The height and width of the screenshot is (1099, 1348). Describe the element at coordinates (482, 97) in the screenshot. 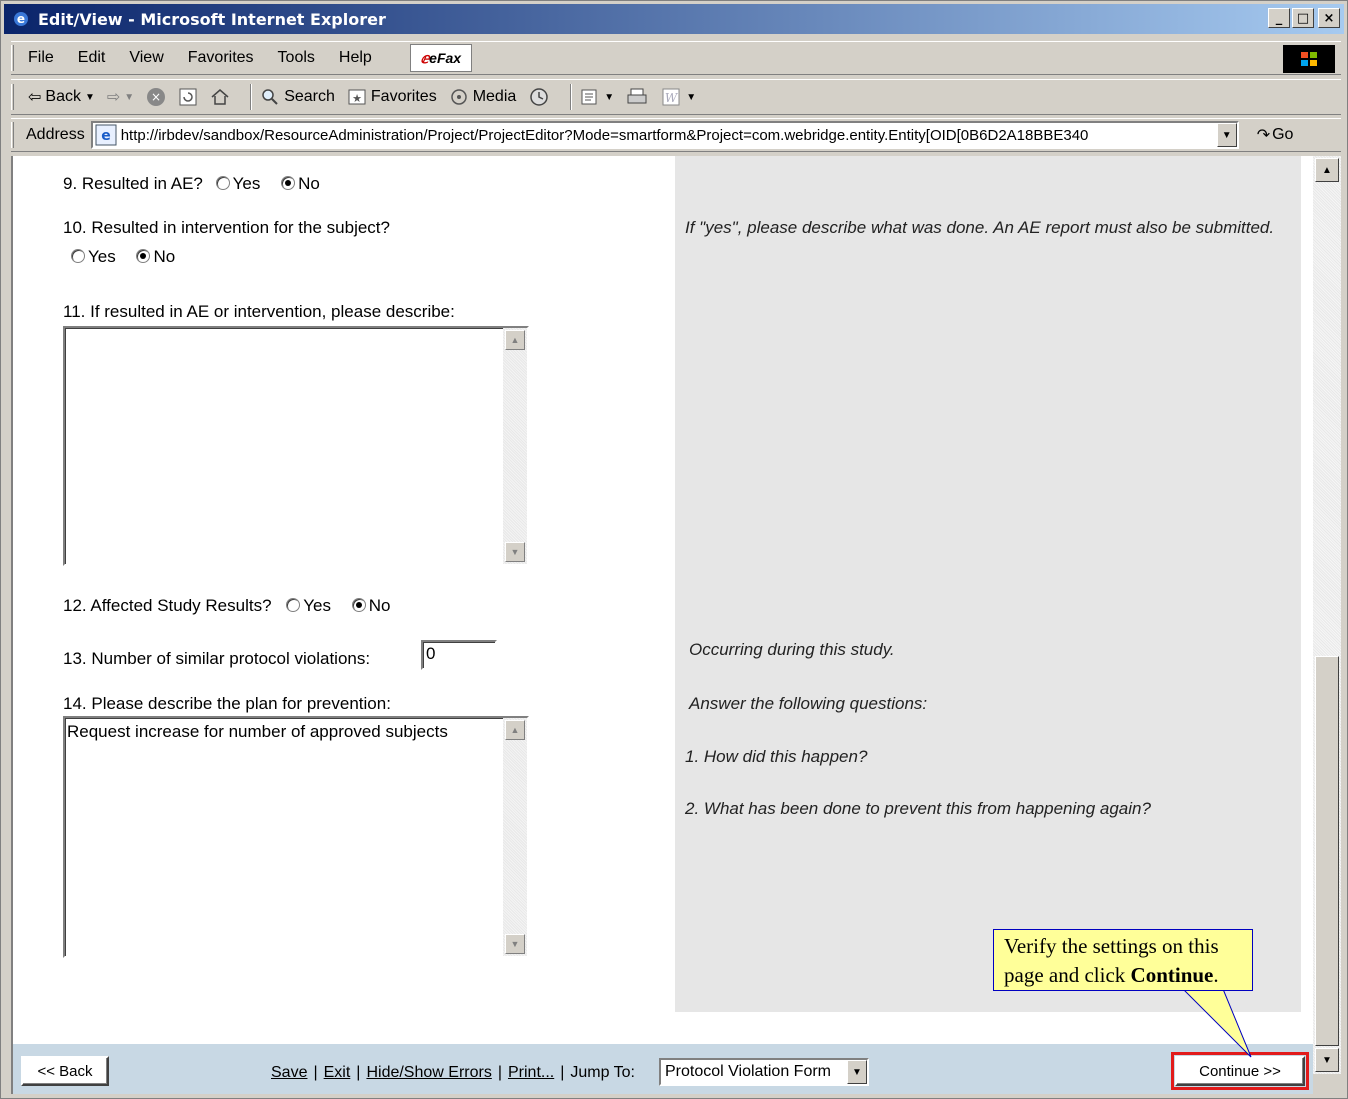

I see `media-button: Media` at that location.